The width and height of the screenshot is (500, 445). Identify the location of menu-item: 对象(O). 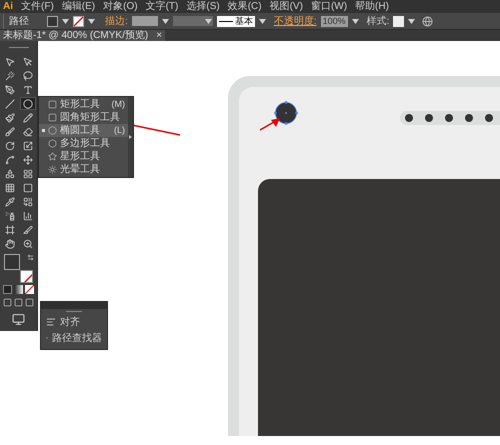
(120, 7).